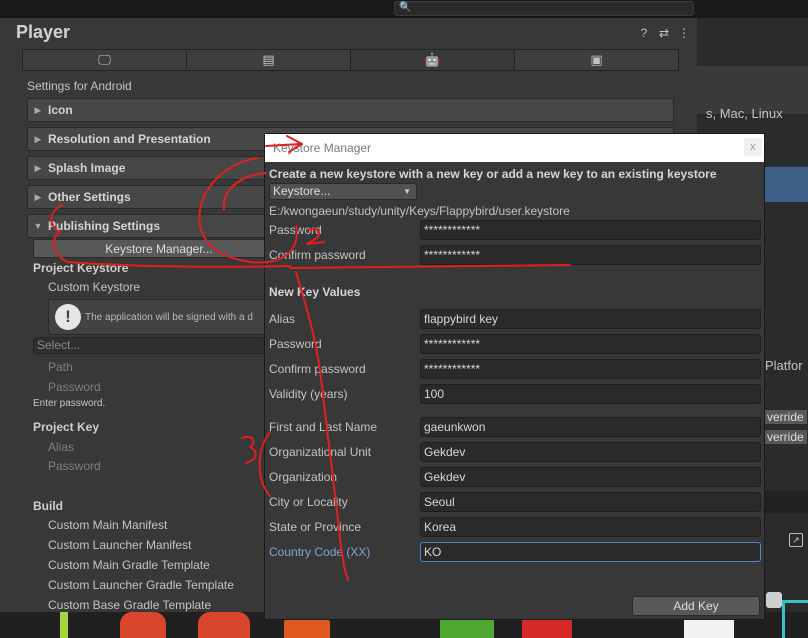 The height and width of the screenshot is (638, 808). I want to click on build-heading: Build, so click(48, 506).